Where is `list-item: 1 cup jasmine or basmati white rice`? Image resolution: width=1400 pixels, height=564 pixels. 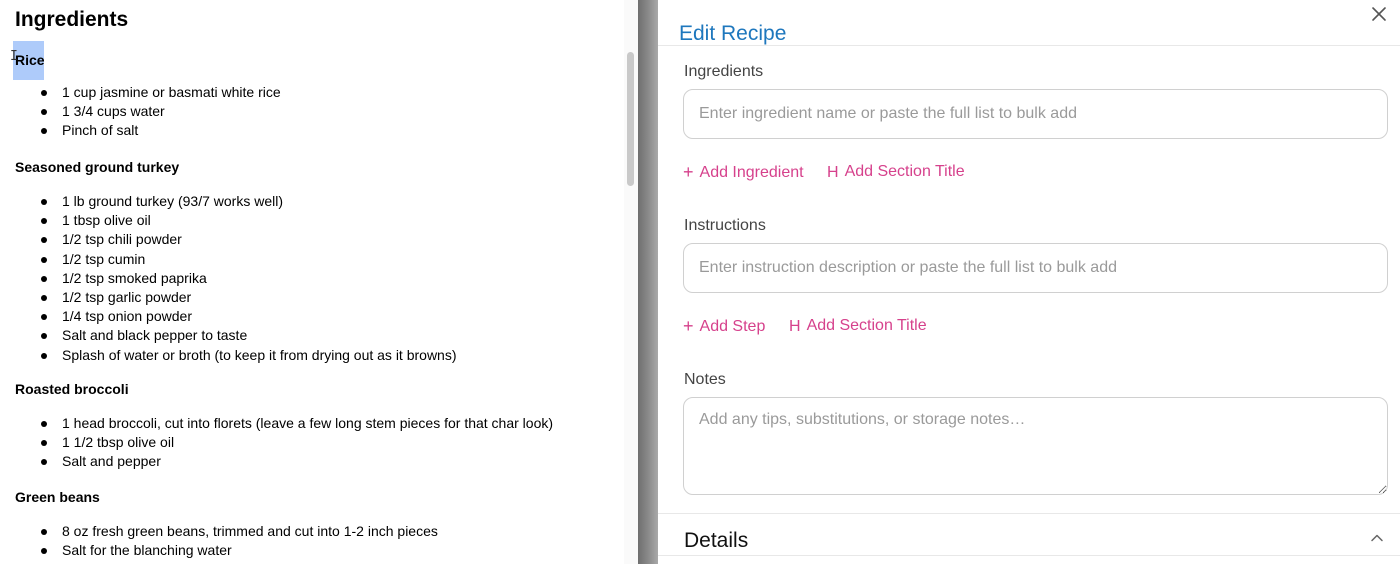 list-item: 1 cup jasmine or basmati white rice is located at coordinates (148, 92).